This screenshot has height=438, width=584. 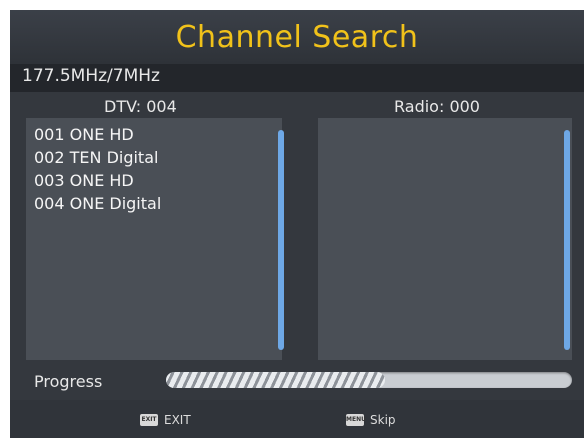 I want to click on skip-label: Skip, so click(x=383, y=420).